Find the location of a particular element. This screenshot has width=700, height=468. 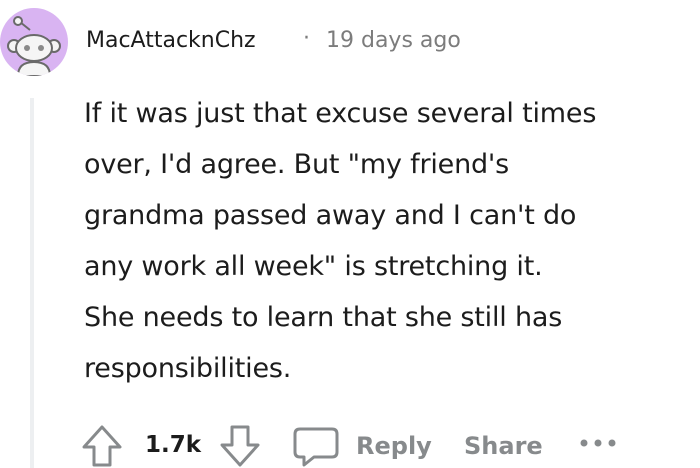

share-button: Share is located at coordinates (503, 446).